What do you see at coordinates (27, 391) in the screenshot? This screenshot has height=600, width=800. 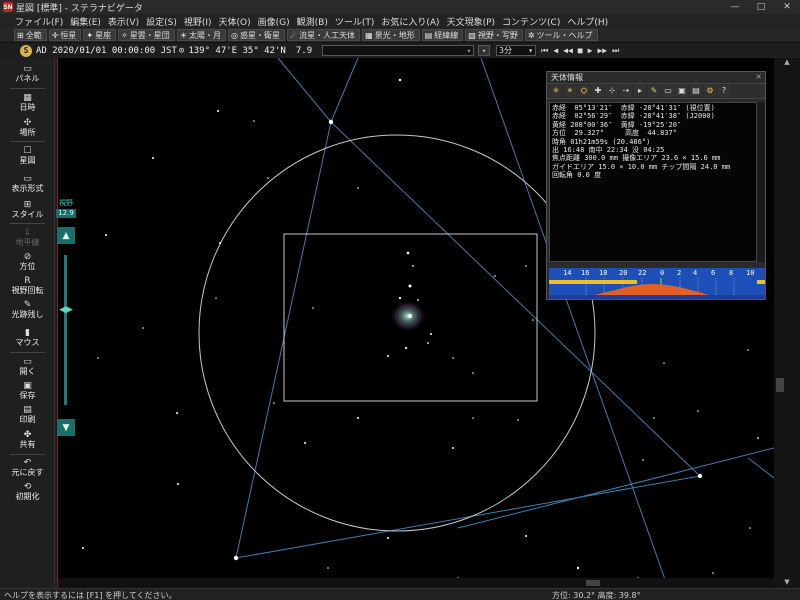 I see `save-button: ▣ 保存` at bounding box center [27, 391].